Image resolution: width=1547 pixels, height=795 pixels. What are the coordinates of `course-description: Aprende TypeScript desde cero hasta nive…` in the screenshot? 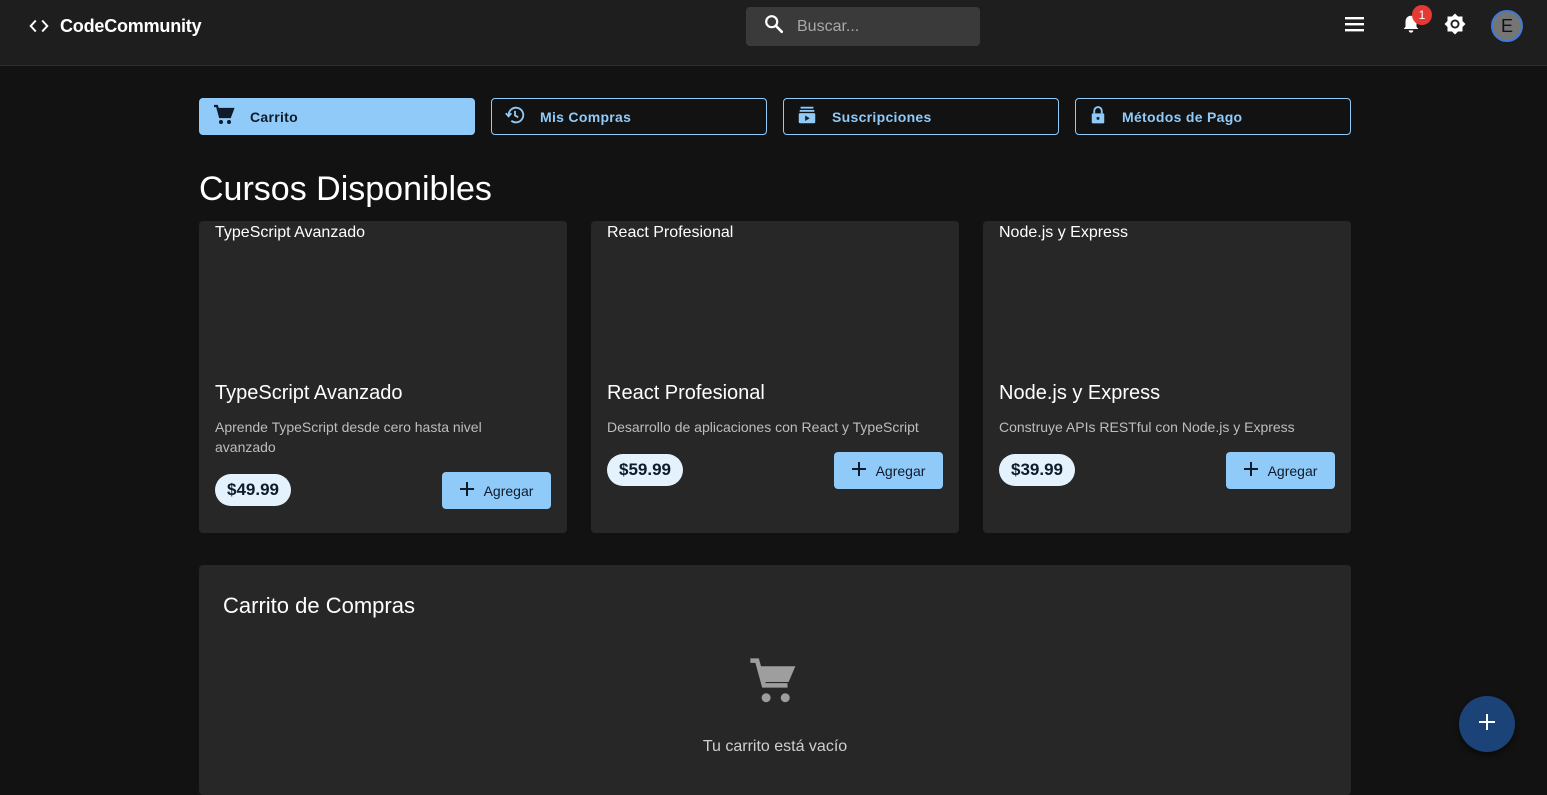 It's located at (348, 437).